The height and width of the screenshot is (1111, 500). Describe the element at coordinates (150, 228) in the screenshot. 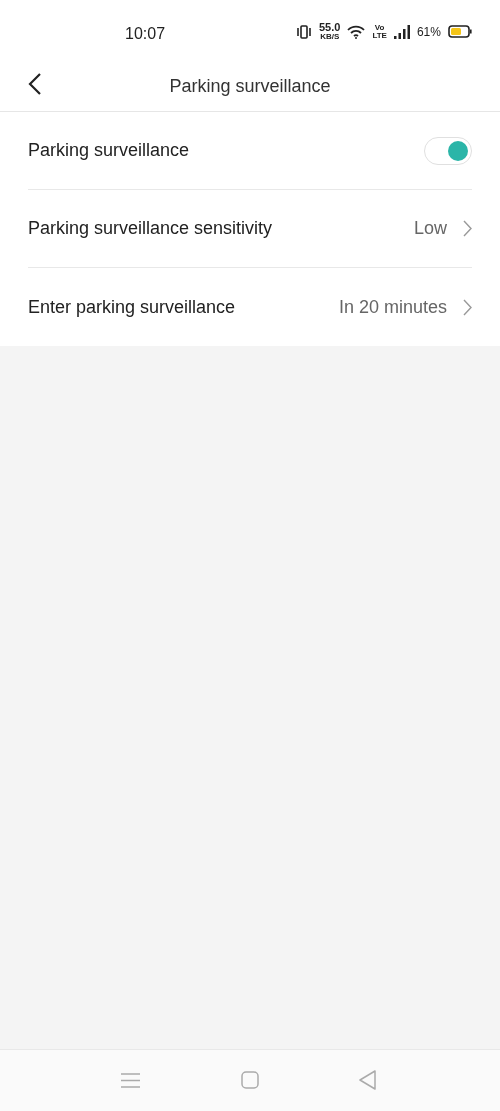

I see `setting-label: Parking surveillance sensitivity` at that location.